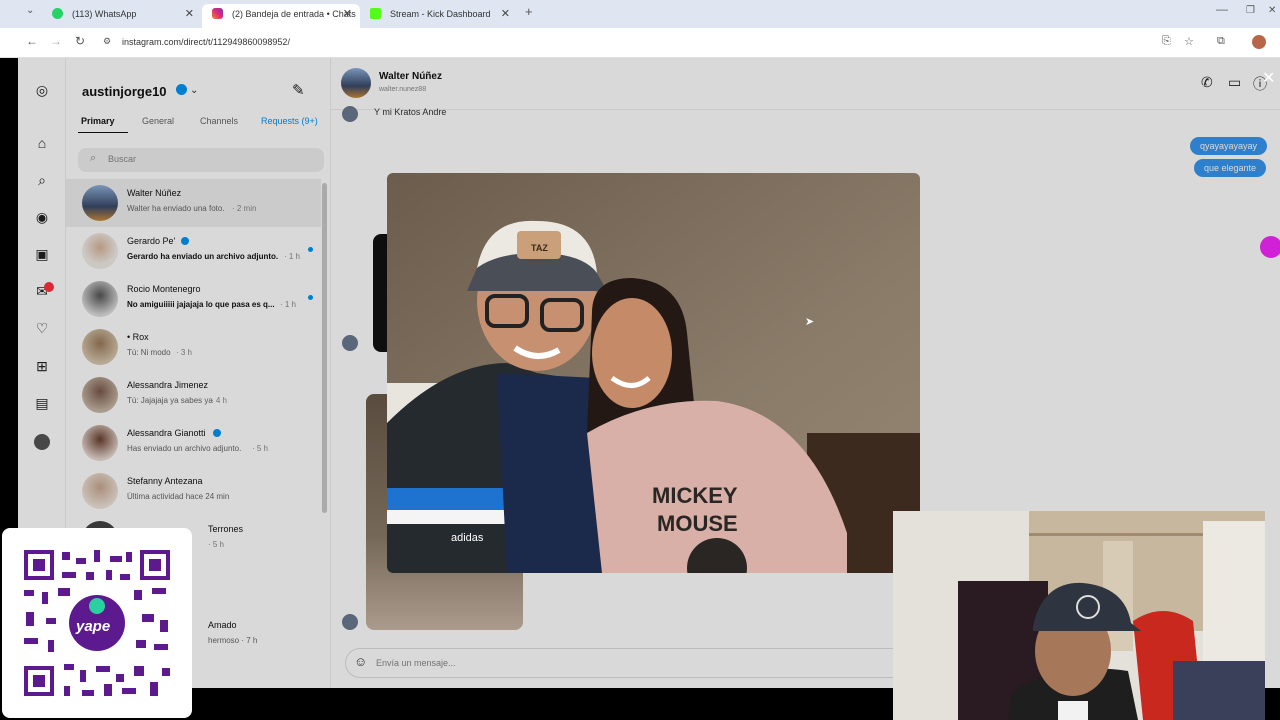  I want to click on shirt-text-1: MICKEY, so click(695, 495).